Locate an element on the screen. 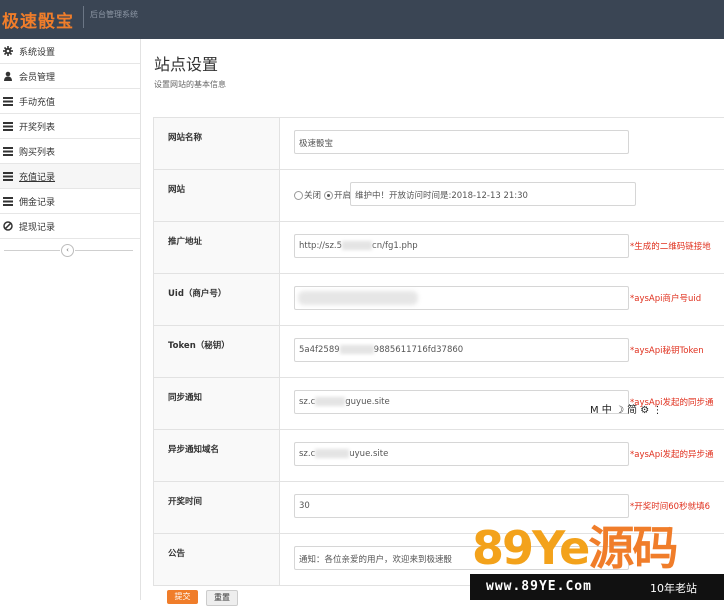  watermark-logo: 89Ye源码 www.89YE.Com 10年老站 is located at coordinates (597, 561).